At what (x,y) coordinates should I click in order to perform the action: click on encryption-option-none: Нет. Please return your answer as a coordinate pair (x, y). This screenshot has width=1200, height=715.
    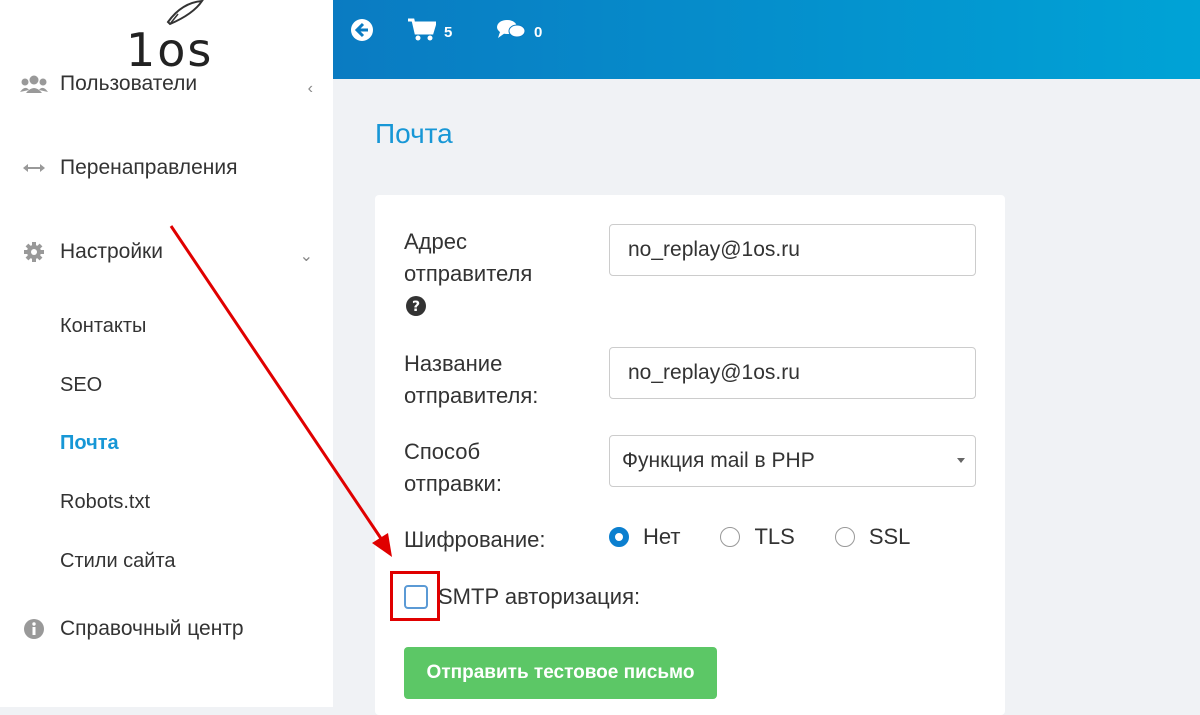
    Looking at the image, I should click on (644, 537).